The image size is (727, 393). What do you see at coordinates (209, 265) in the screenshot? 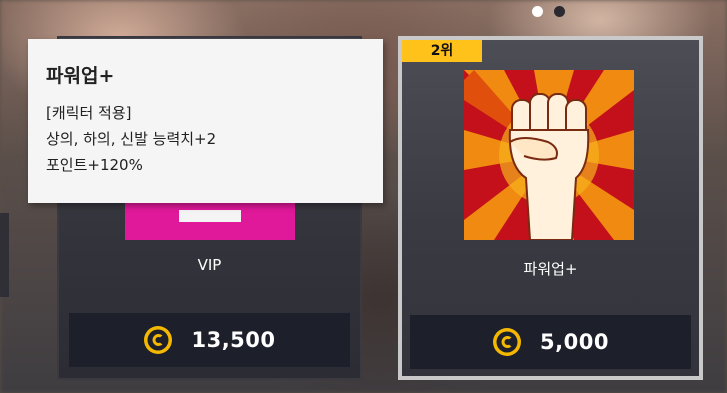
I see `item-name: VIP` at bounding box center [209, 265].